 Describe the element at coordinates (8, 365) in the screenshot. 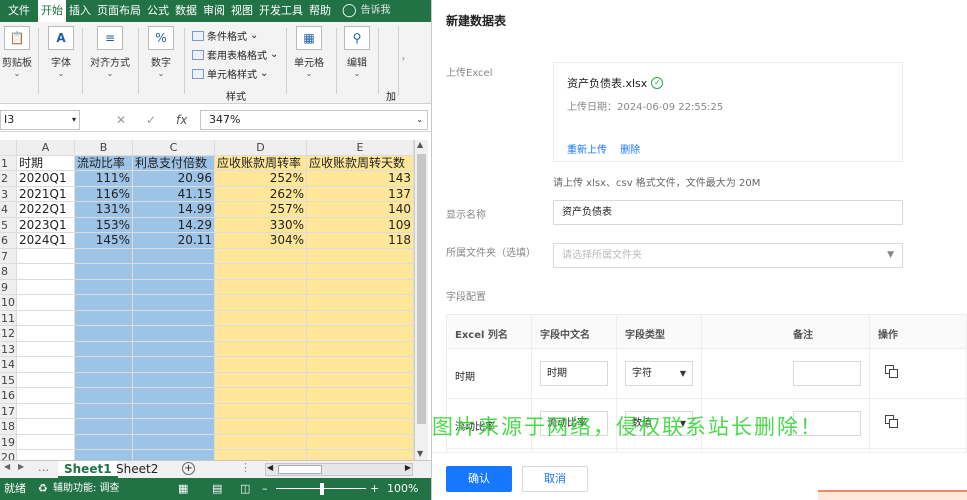

I see `row-header: 14` at that location.